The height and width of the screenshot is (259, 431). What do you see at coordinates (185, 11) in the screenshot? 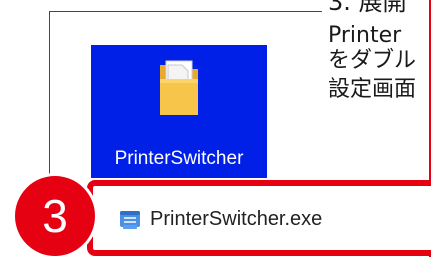
I see `callout-line-top` at bounding box center [185, 11].